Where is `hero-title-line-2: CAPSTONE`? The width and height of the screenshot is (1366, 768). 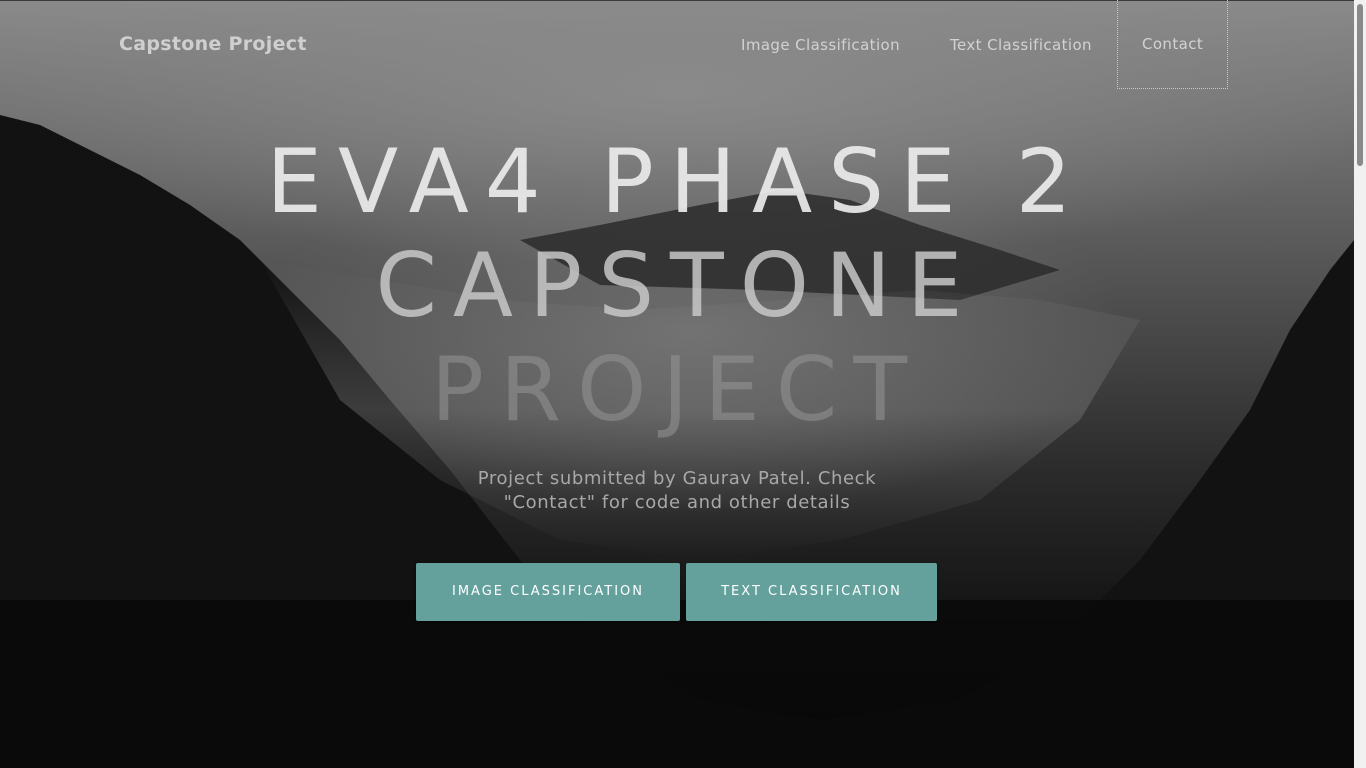 hero-title-line-2: CAPSTONE is located at coordinates (677, 285).